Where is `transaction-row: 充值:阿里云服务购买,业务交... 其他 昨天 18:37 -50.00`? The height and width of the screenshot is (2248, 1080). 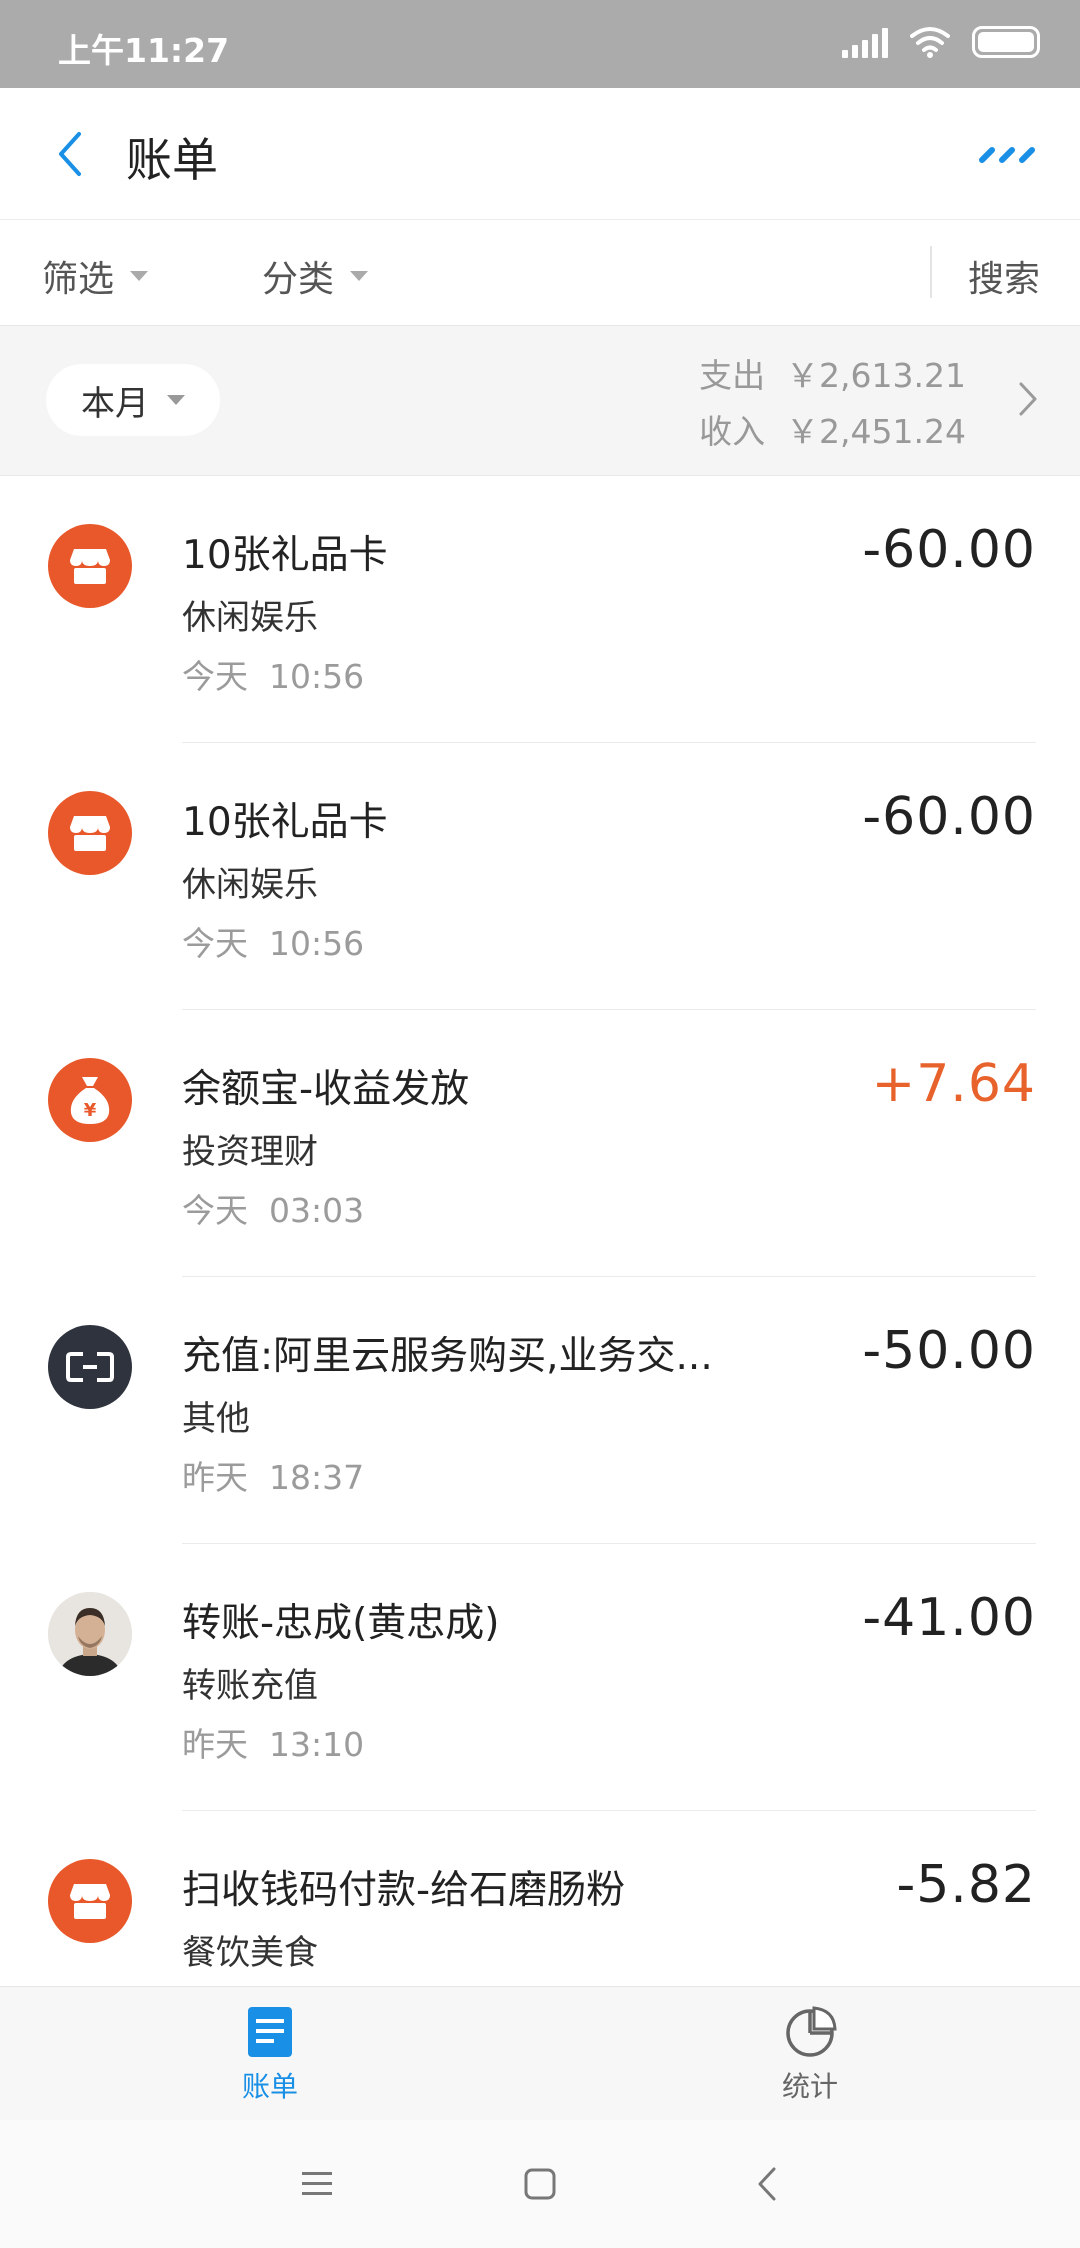
transaction-row: 充值:阿里云服务购买,业务交... 其他 昨天 18:37 -50.00 is located at coordinates (540, 1410).